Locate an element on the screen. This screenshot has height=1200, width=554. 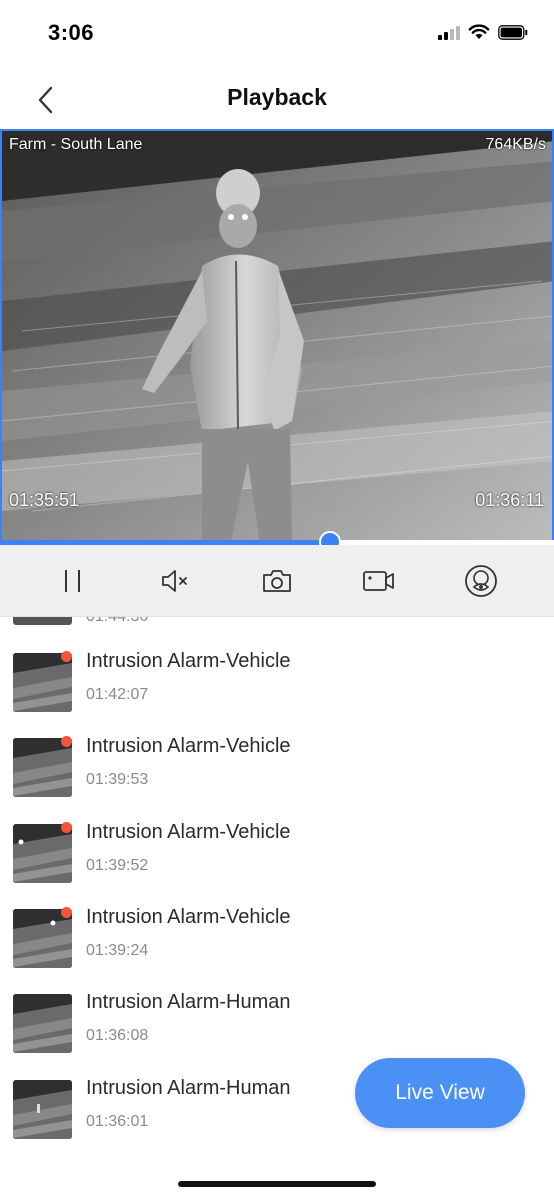
bitrate-readout: 764KB/s is located at coordinates (515, 144).